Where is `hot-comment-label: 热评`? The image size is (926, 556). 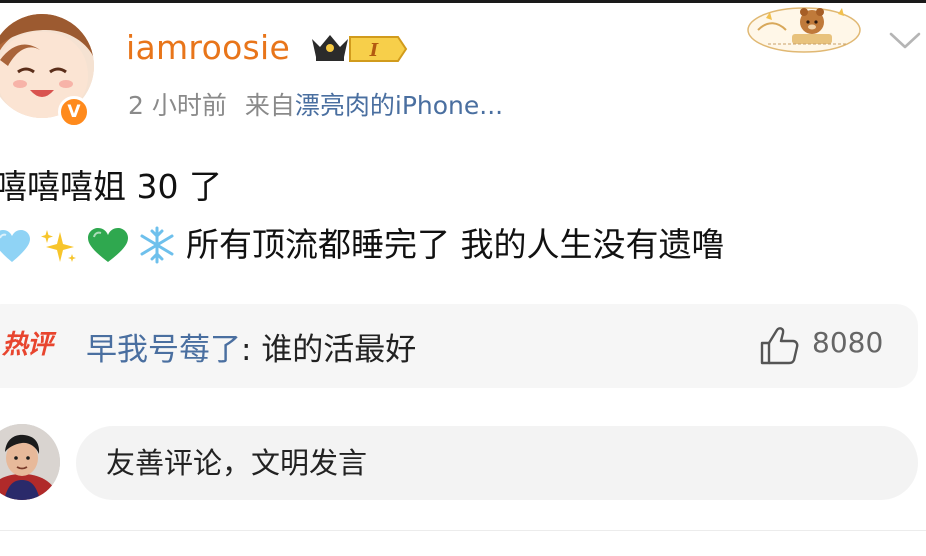
hot-comment-label: 热评 is located at coordinates (27, 345).